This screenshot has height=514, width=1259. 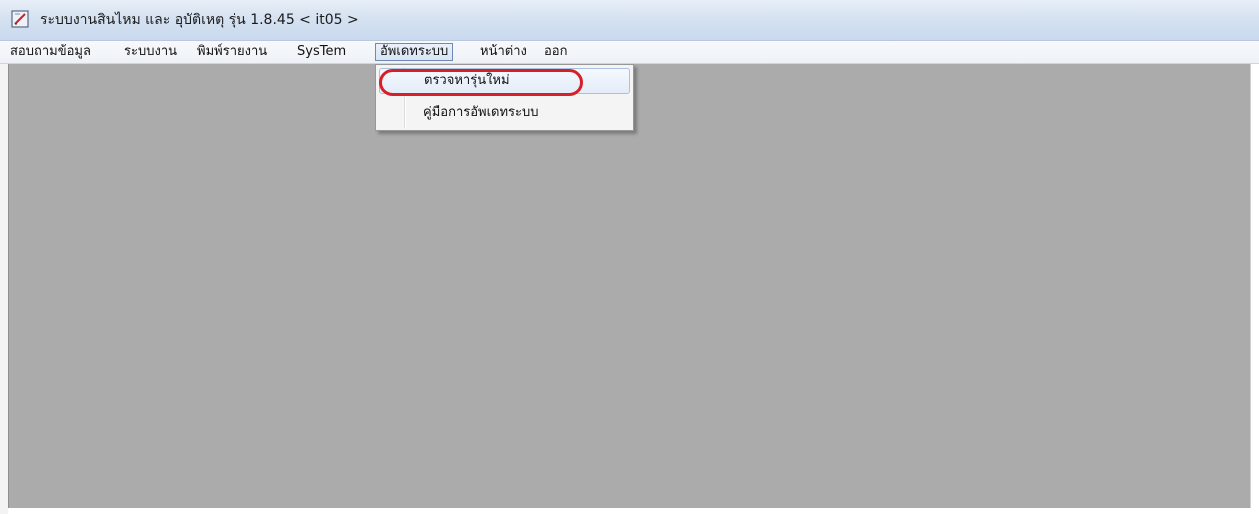 What do you see at coordinates (50, 52) in the screenshot?
I see `menu-inquiry: สอบถามข้อมูล` at bounding box center [50, 52].